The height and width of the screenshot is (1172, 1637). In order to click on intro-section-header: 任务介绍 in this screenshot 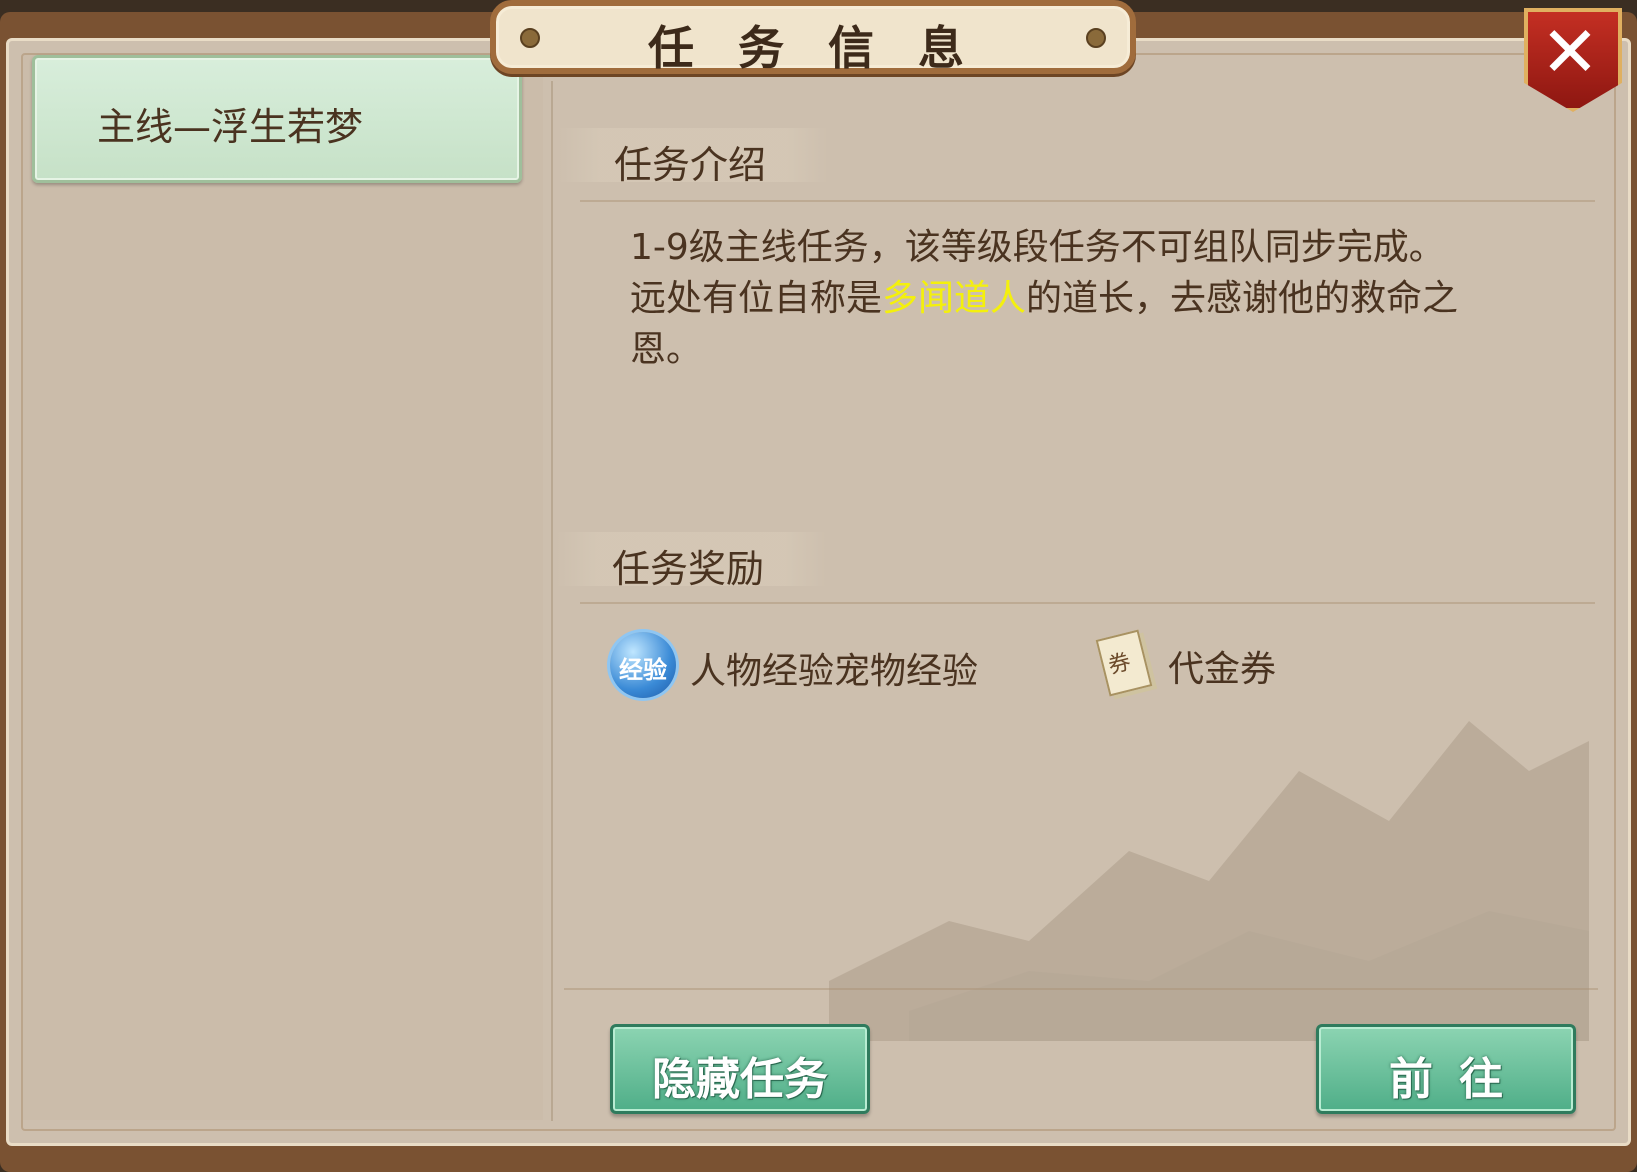, I will do `click(693, 157)`.